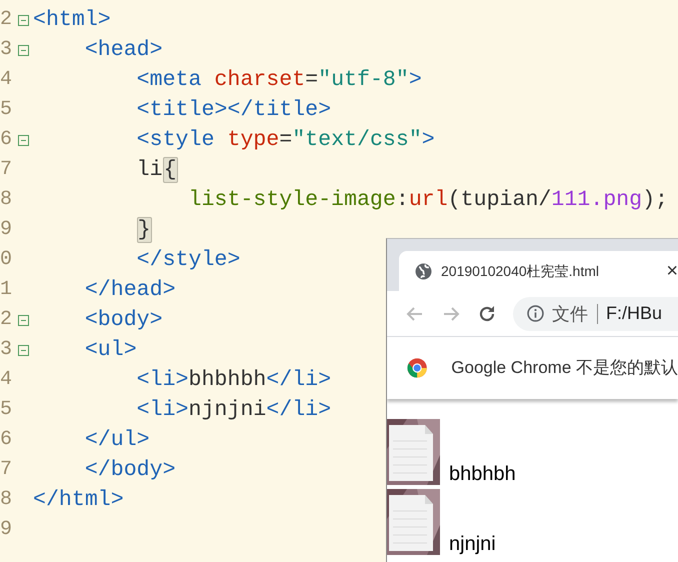 This screenshot has width=678, height=562. I want to click on code-line: <html>, so click(72, 20).